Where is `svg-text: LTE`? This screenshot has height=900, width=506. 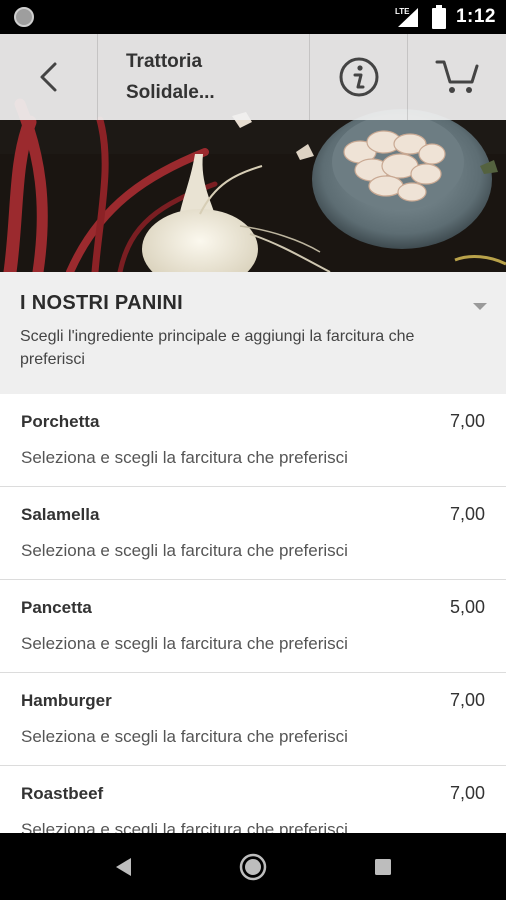 svg-text: LTE is located at coordinates (402, 11).